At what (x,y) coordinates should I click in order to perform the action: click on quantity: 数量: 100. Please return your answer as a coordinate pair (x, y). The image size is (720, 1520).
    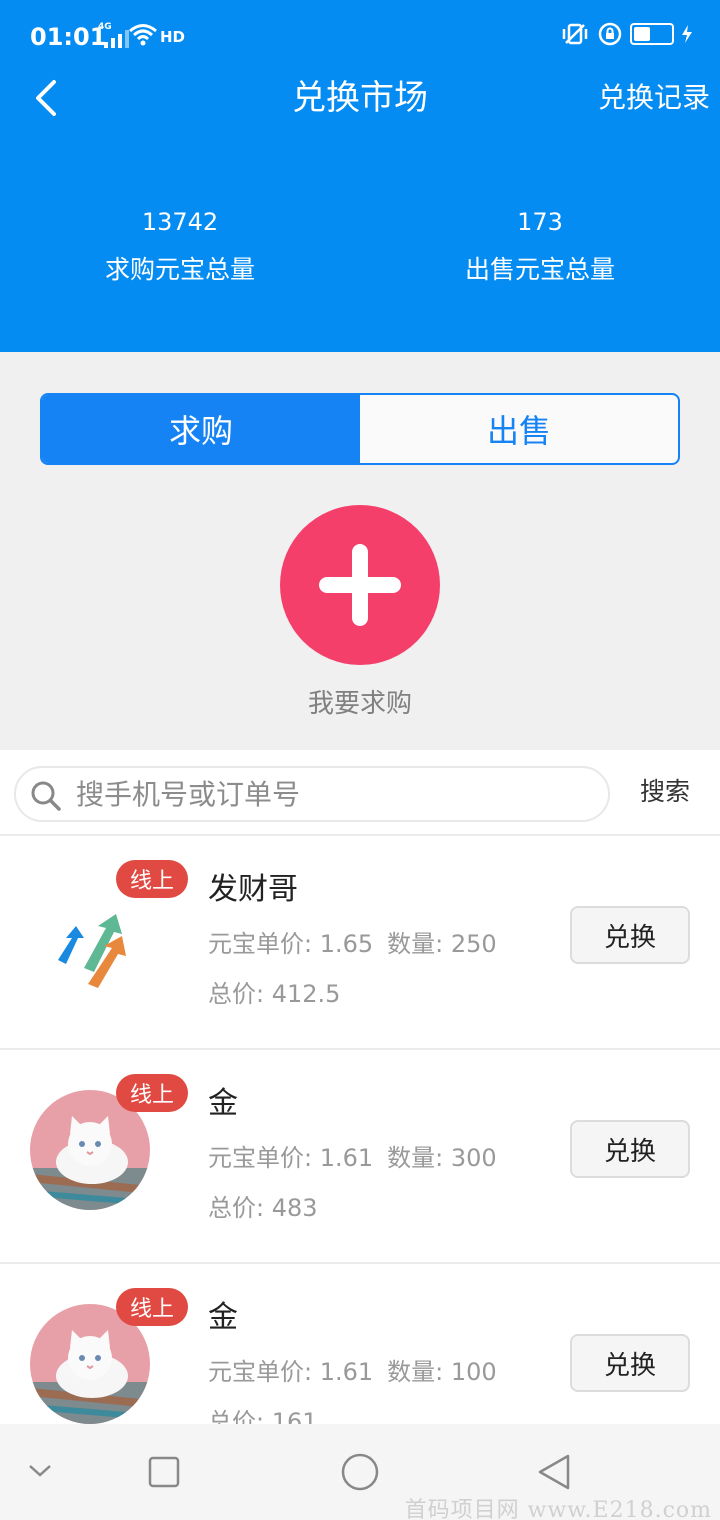
    Looking at the image, I should click on (442, 1372).